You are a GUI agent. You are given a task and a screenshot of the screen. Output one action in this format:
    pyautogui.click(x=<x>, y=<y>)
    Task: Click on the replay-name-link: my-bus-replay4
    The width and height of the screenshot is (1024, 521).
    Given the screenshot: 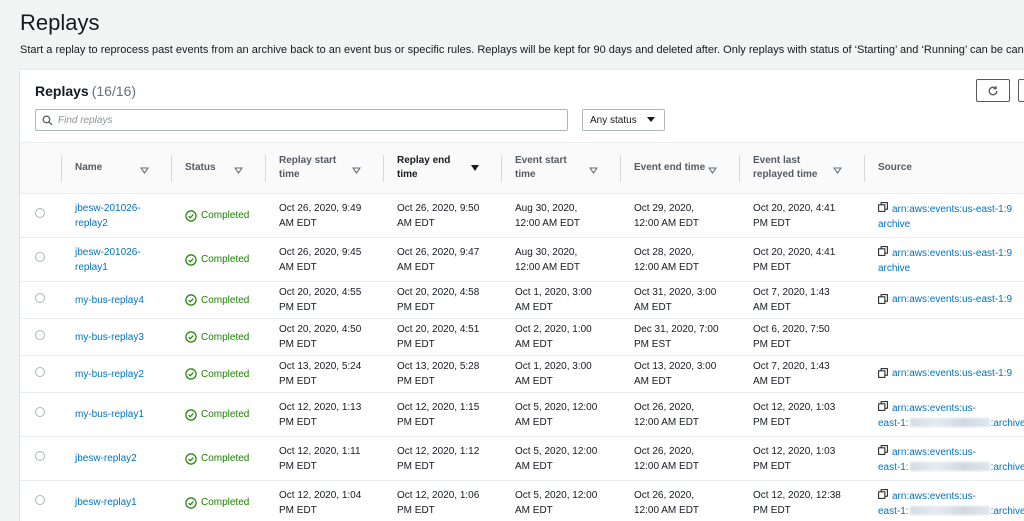 What is the action you would take?
    pyautogui.click(x=109, y=300)
    